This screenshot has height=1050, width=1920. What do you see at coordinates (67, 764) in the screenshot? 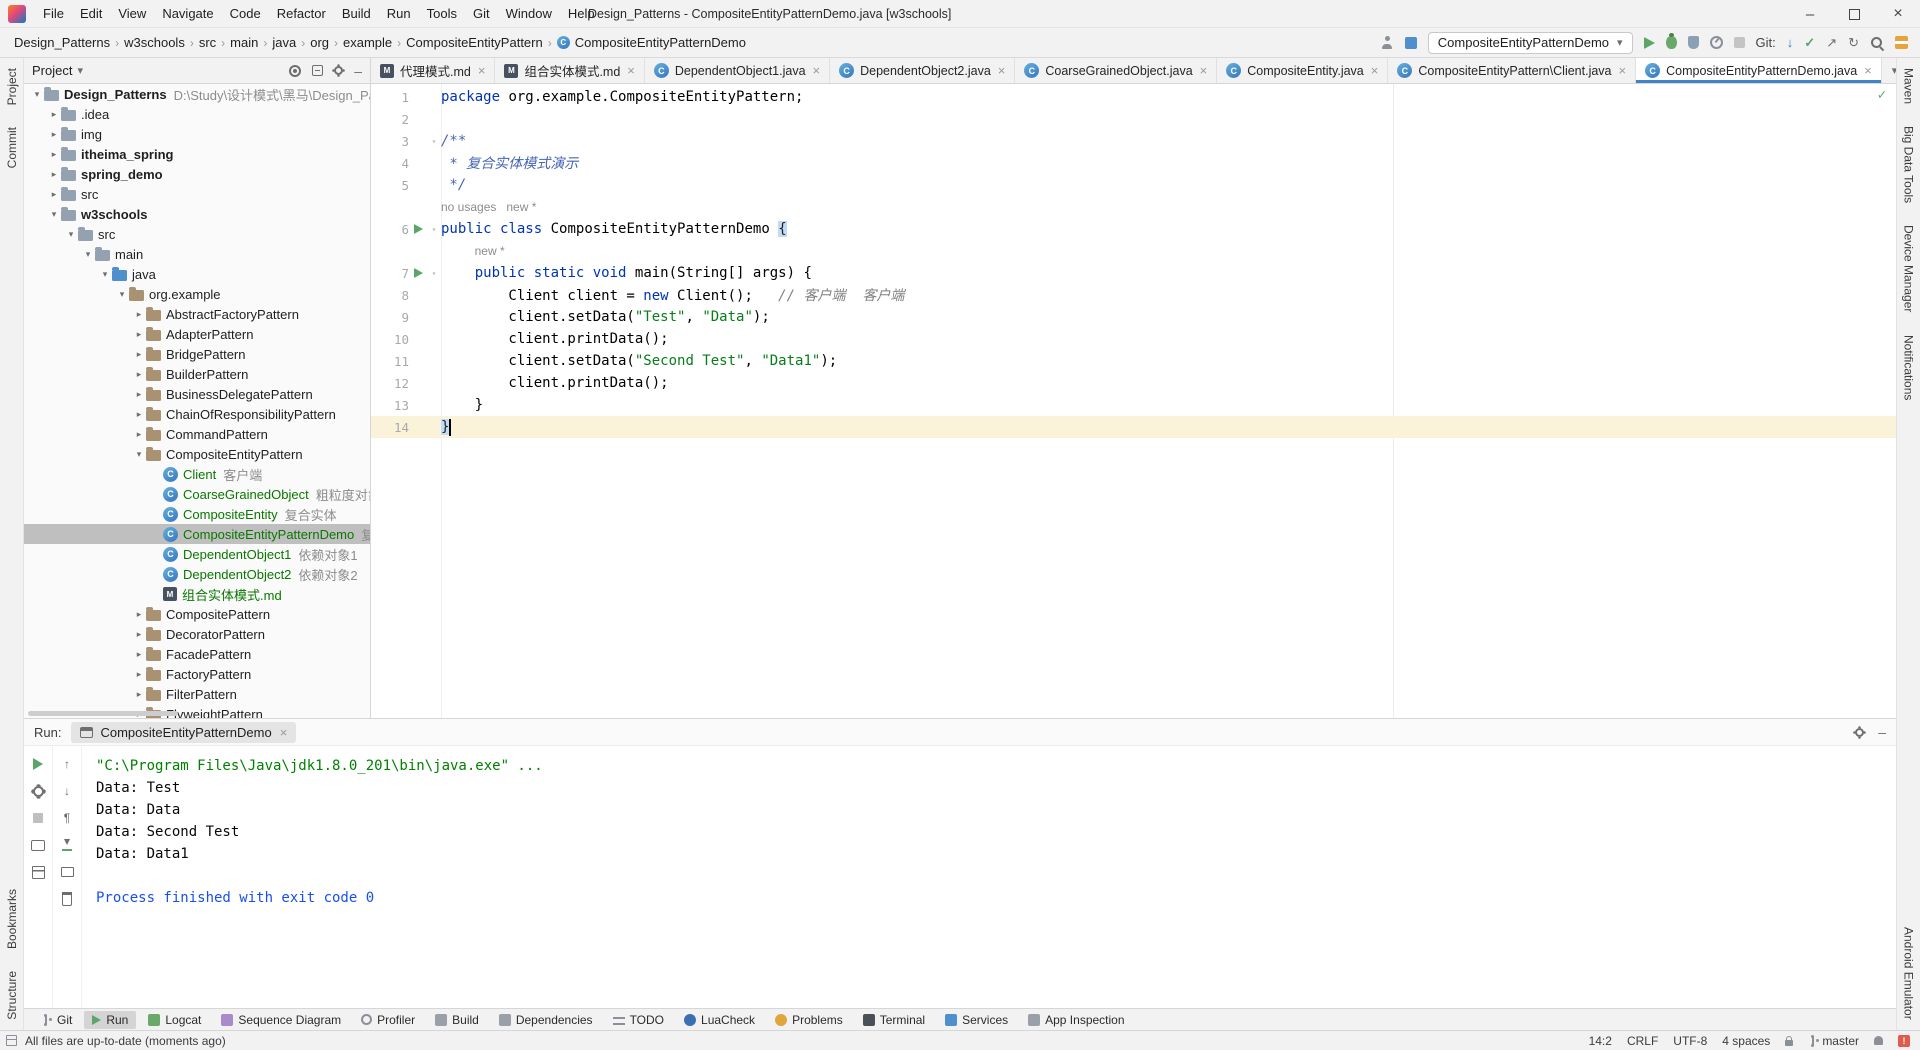
I see `up-stack-button` at bounding box center [67, 764].